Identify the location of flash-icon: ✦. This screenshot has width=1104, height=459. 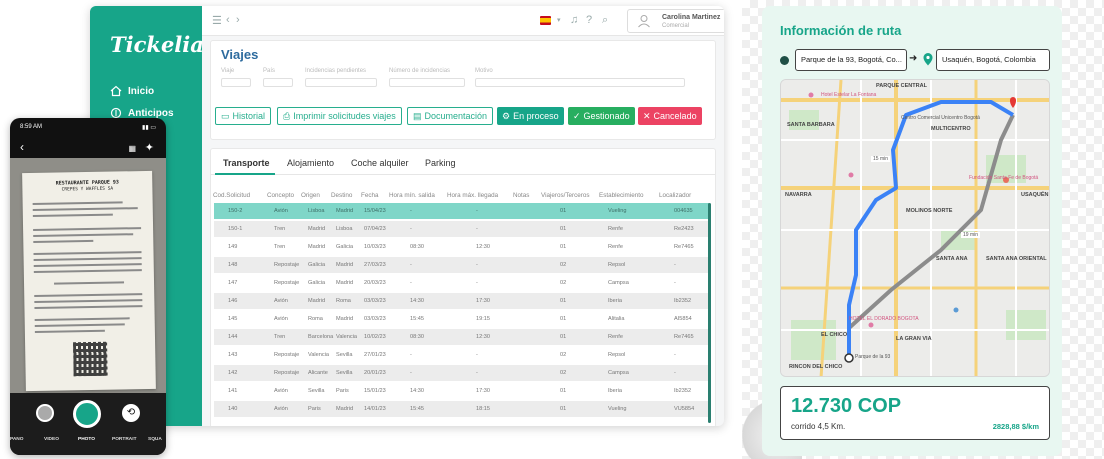
(149, 147).